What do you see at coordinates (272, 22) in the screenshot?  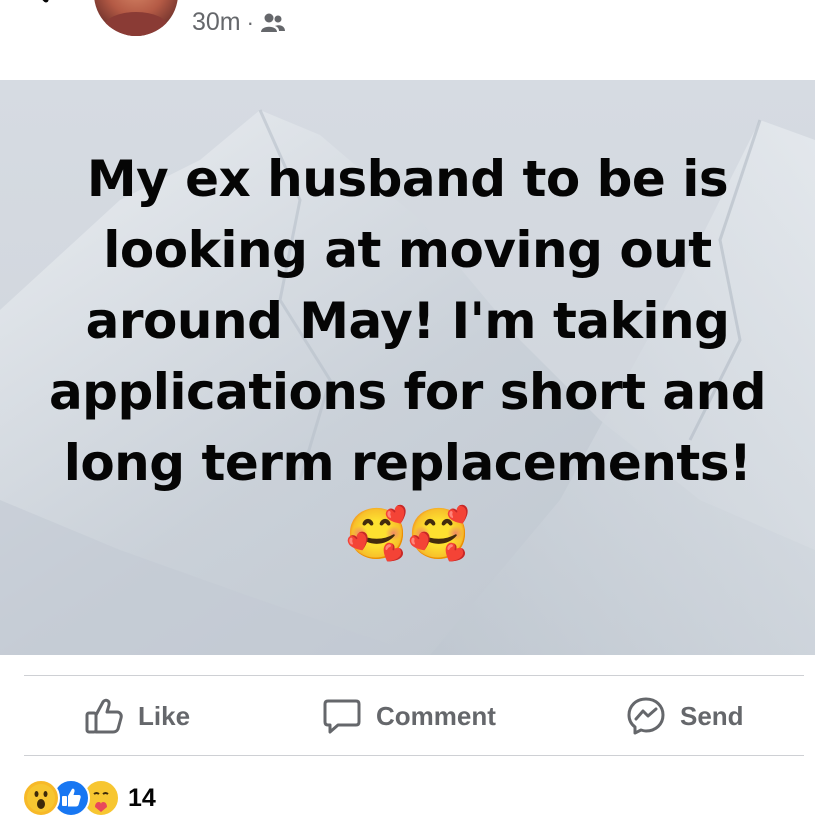 I see `friends-icon` at bounding box center [272, 22].